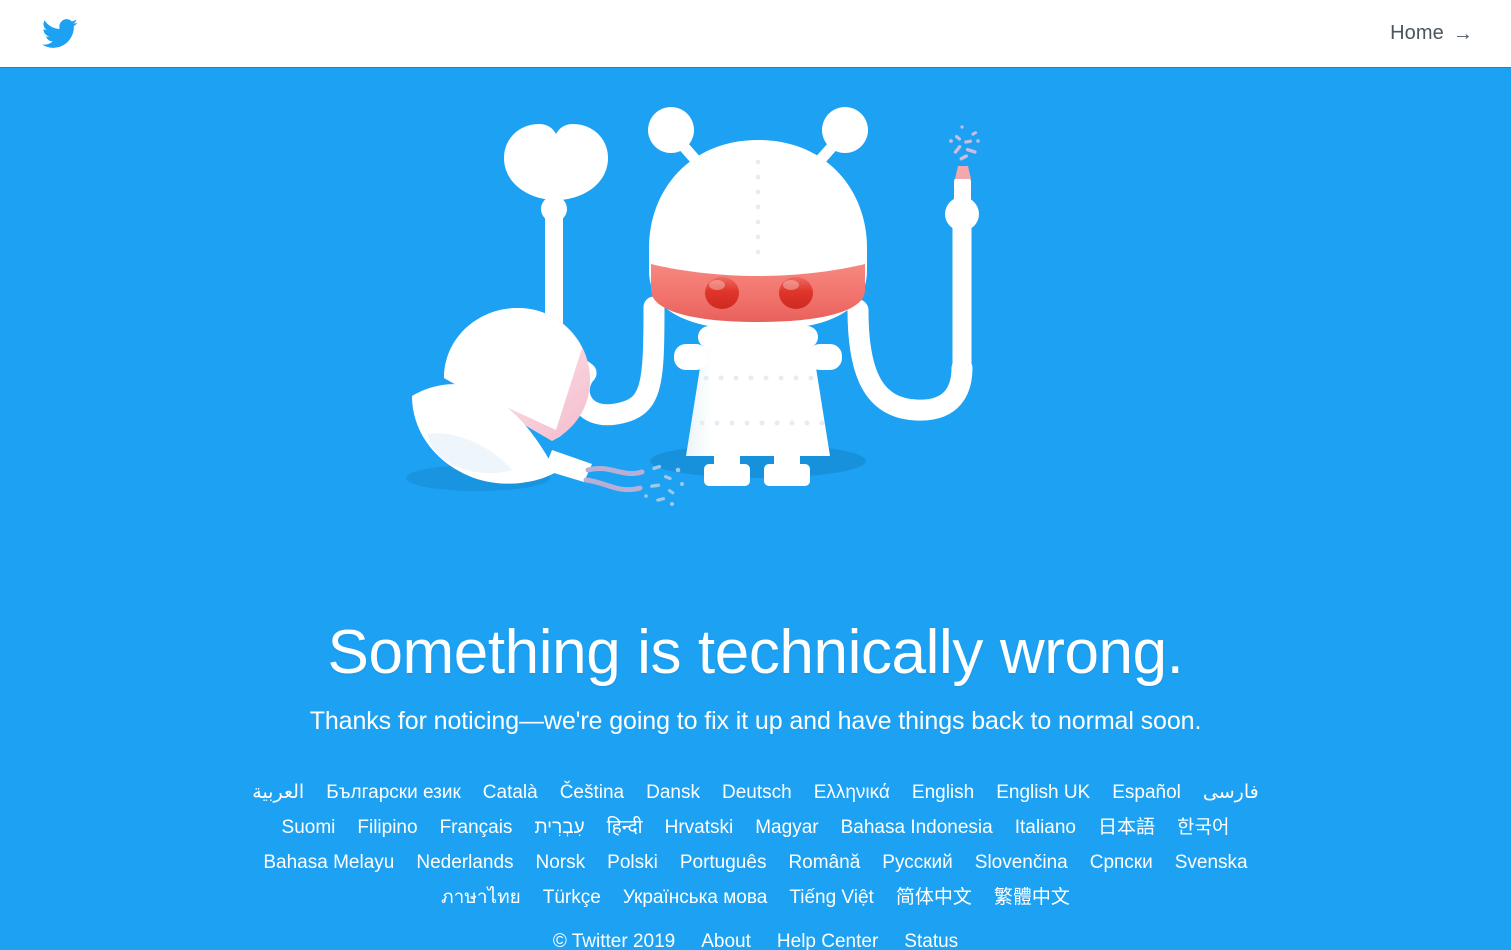 The image size is (1511, 950). What do you see at coordinates (726, 940) in the screenshot?
I see `footer-link-about: About` at bounding box center [726, 940].